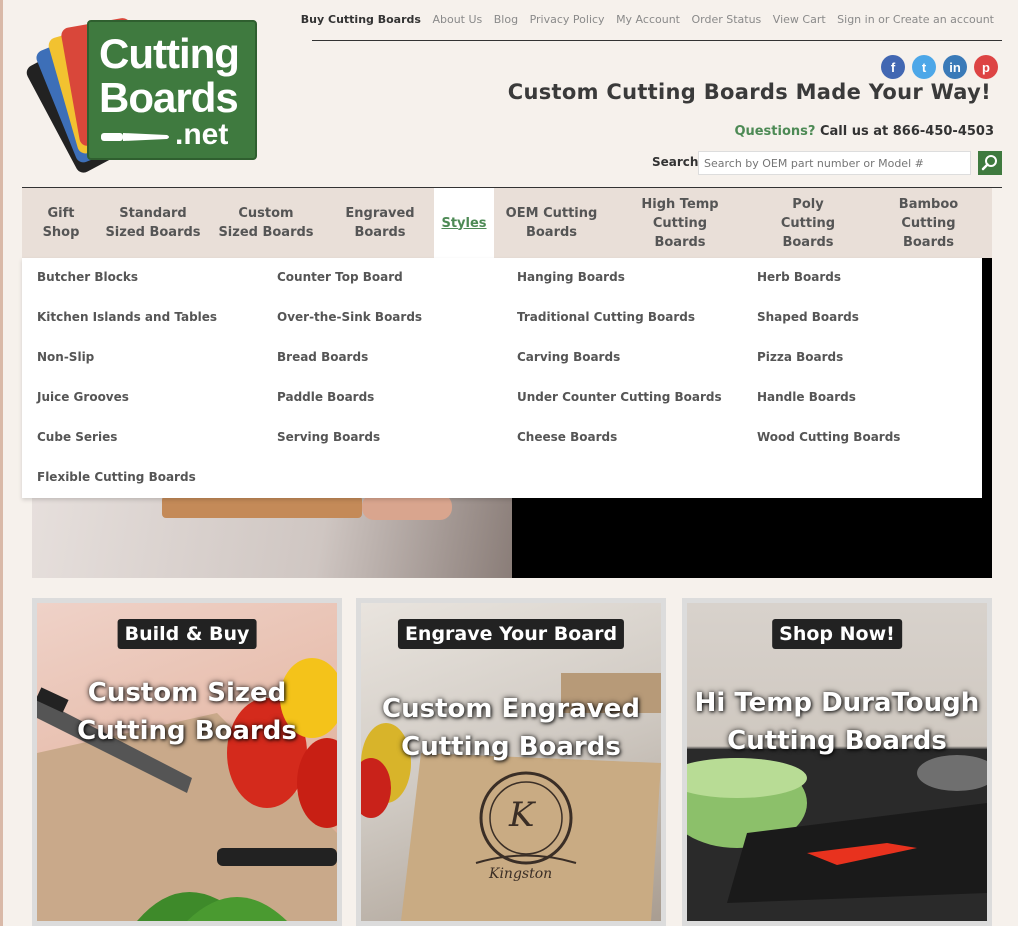 This screenshot has width=1018, height=926. I want to click on engraved-name: Kingston, so click(521, 874).